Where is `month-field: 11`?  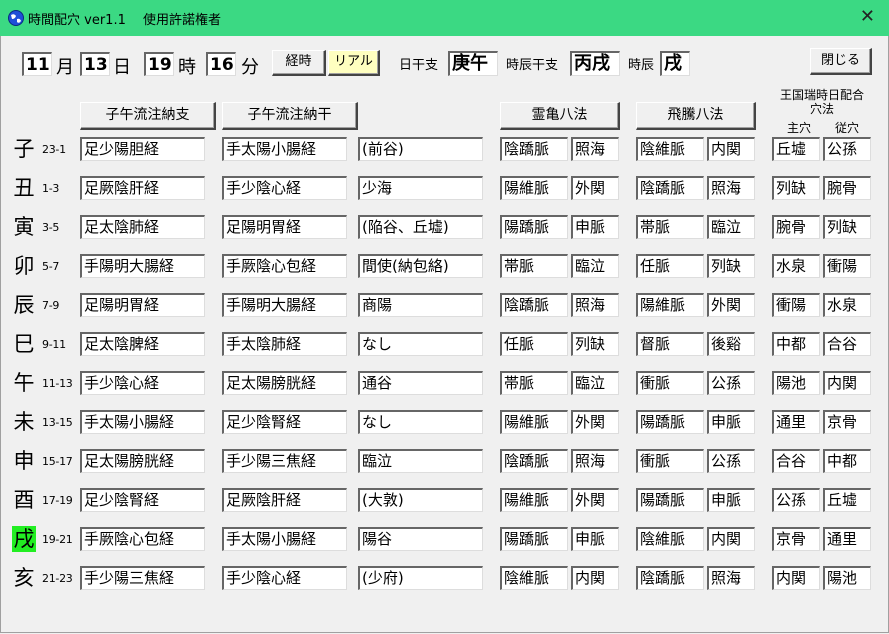
month-field: 11 is located at coordinates (37, 64).